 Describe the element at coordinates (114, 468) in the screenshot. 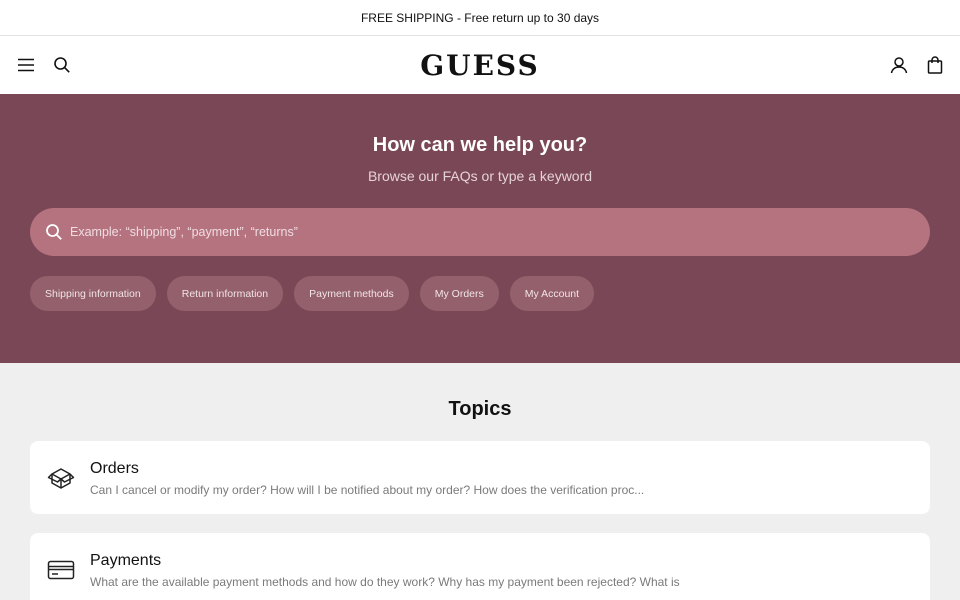

I see `topic-title: Orders` at that location.